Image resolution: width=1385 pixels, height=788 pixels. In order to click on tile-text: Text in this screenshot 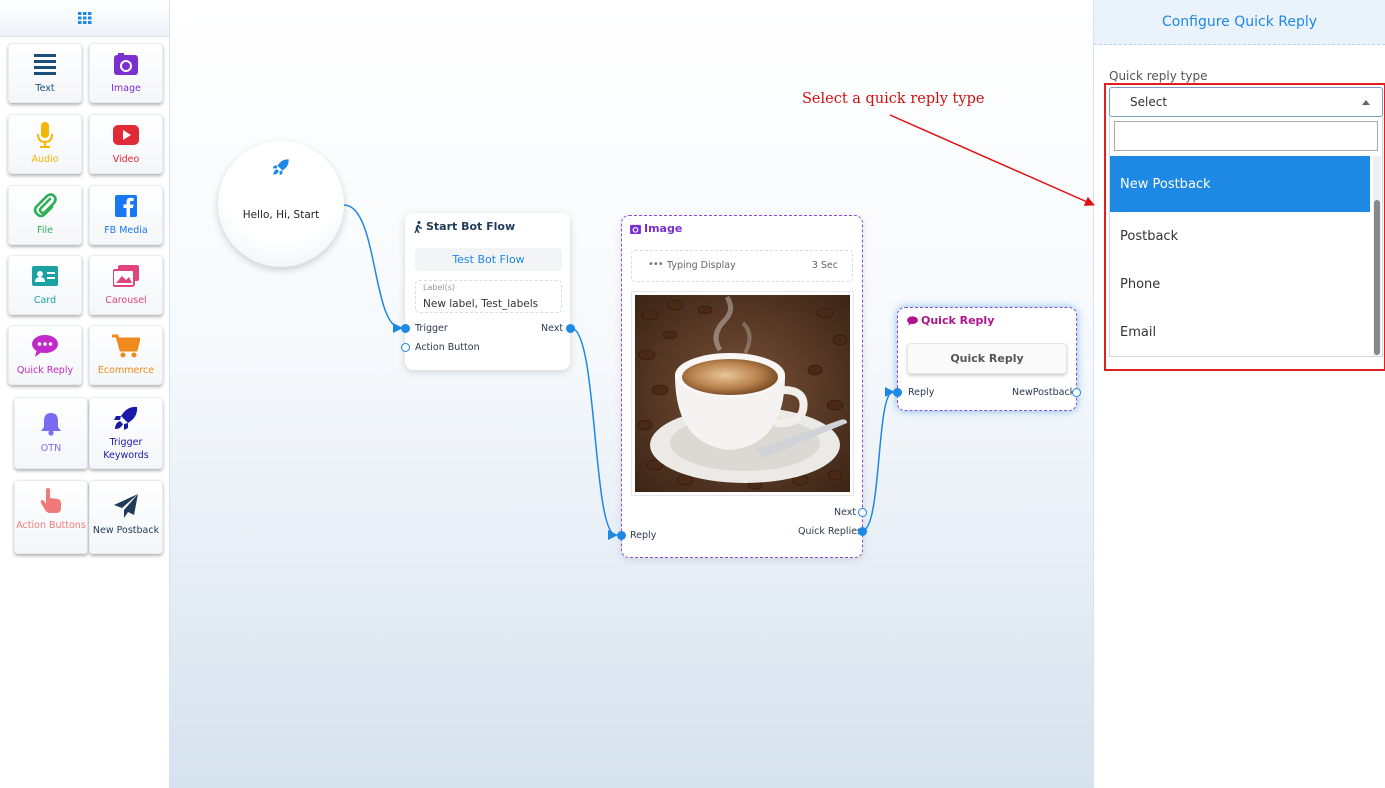, I will do `click(45, 73)`.